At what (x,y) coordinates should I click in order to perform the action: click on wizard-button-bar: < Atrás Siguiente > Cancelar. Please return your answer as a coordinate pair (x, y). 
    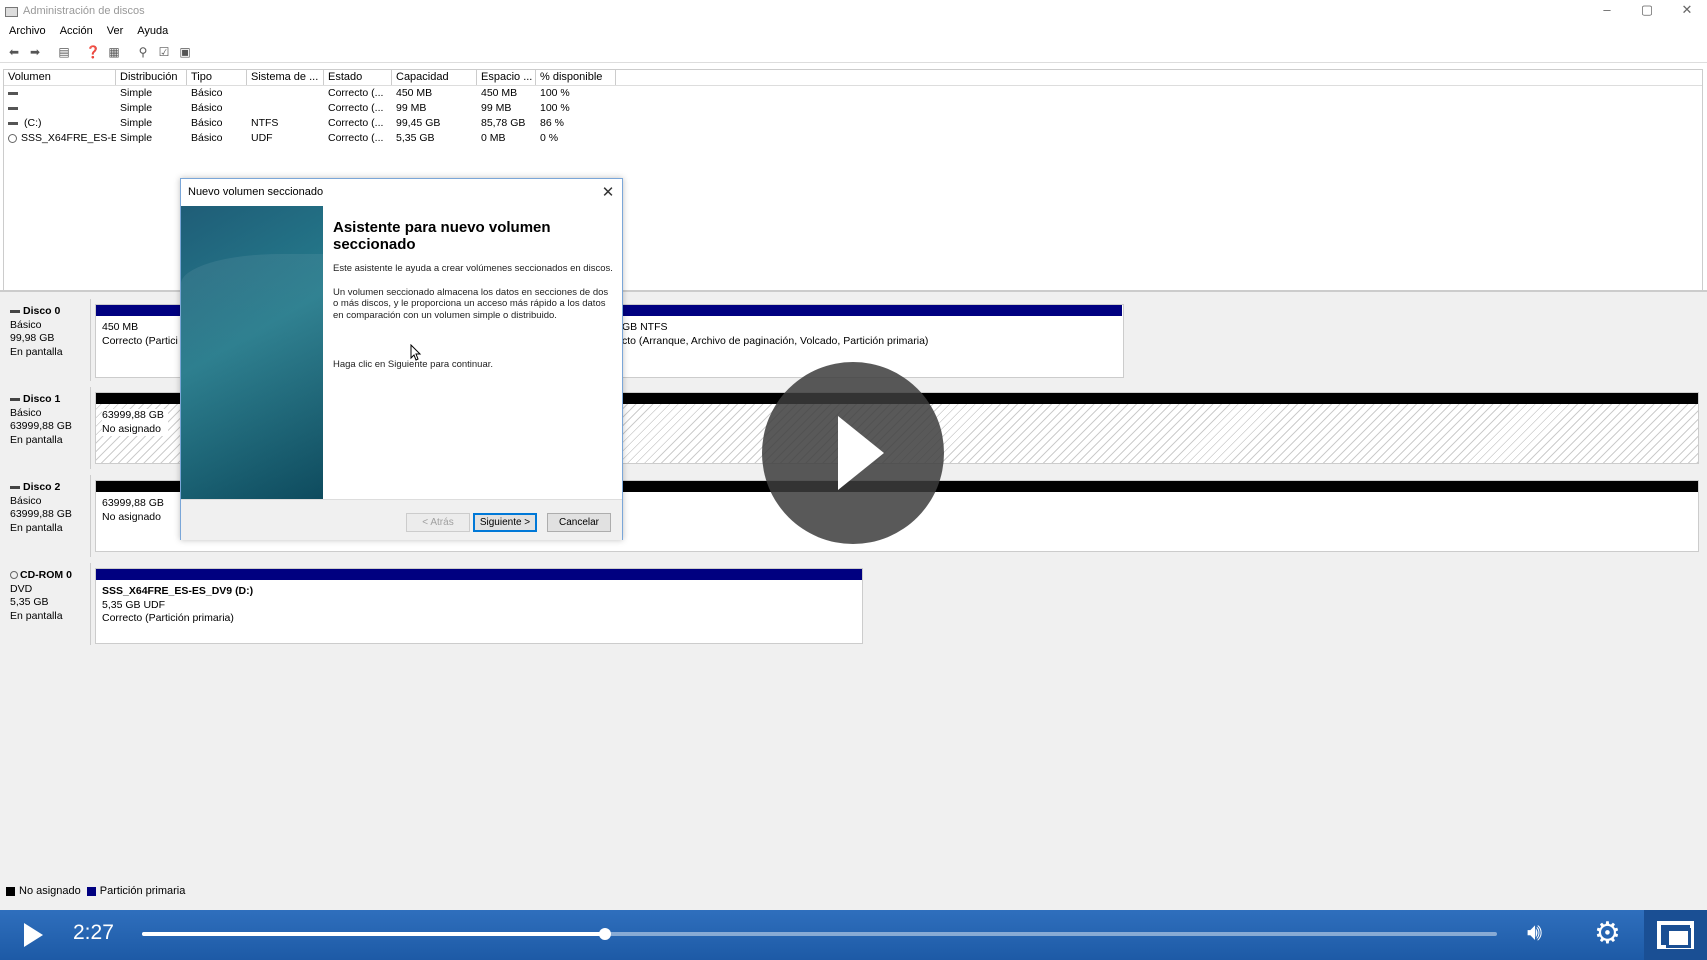
    Looking at the image, I should click on (401, 519).